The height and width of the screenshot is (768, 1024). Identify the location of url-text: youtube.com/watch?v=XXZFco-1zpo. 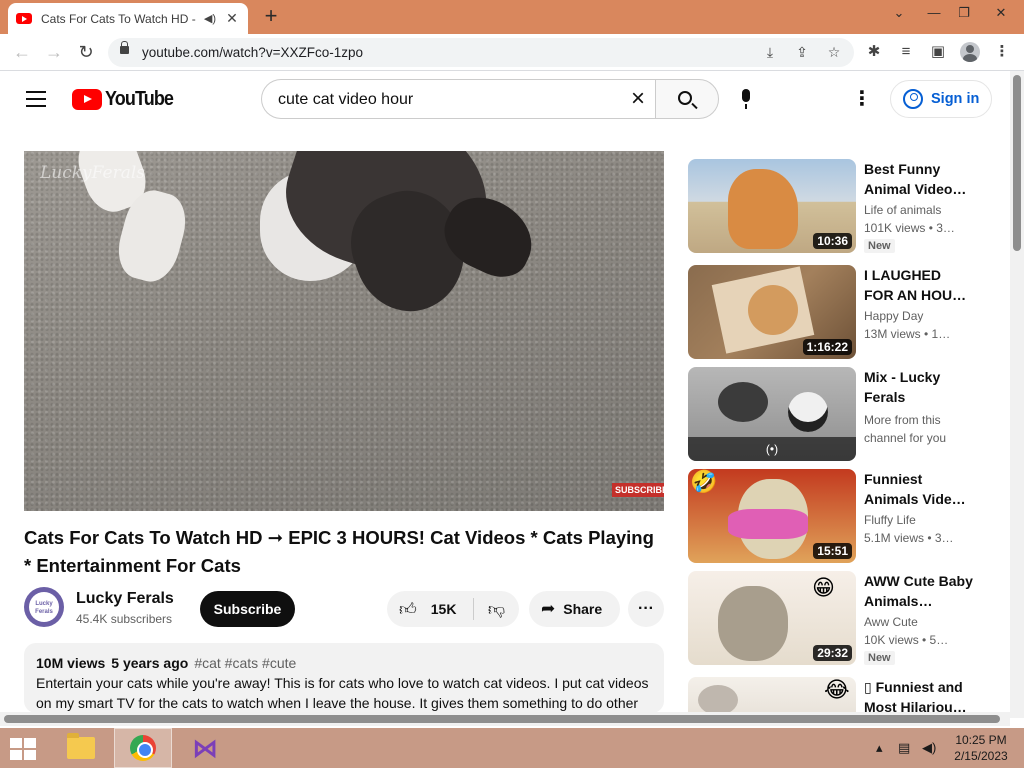
(252, 52).